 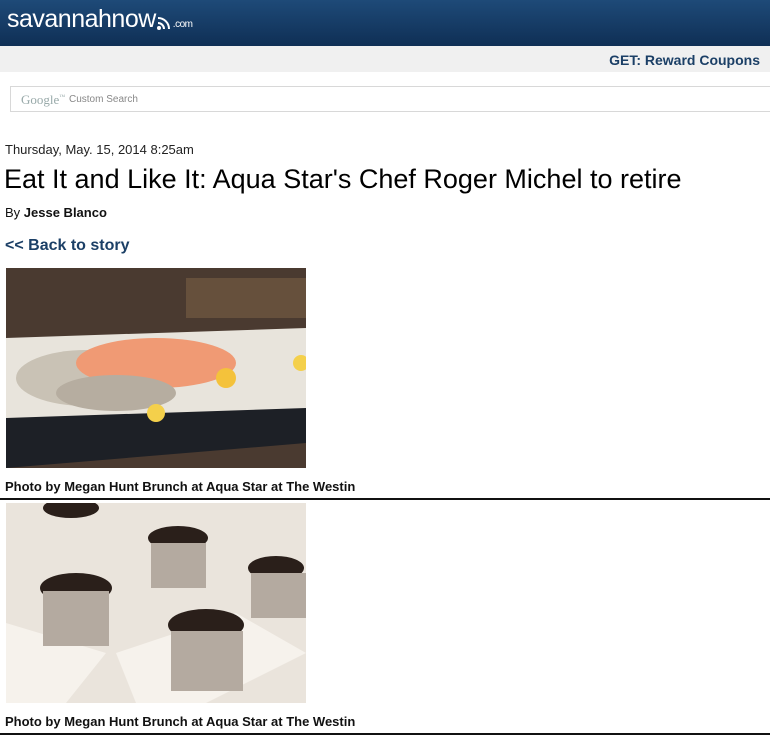 What do you see at coordinates (43, 99) in the screenshot?
I see `google-logo: Google™` at bounding box center [43, 99].